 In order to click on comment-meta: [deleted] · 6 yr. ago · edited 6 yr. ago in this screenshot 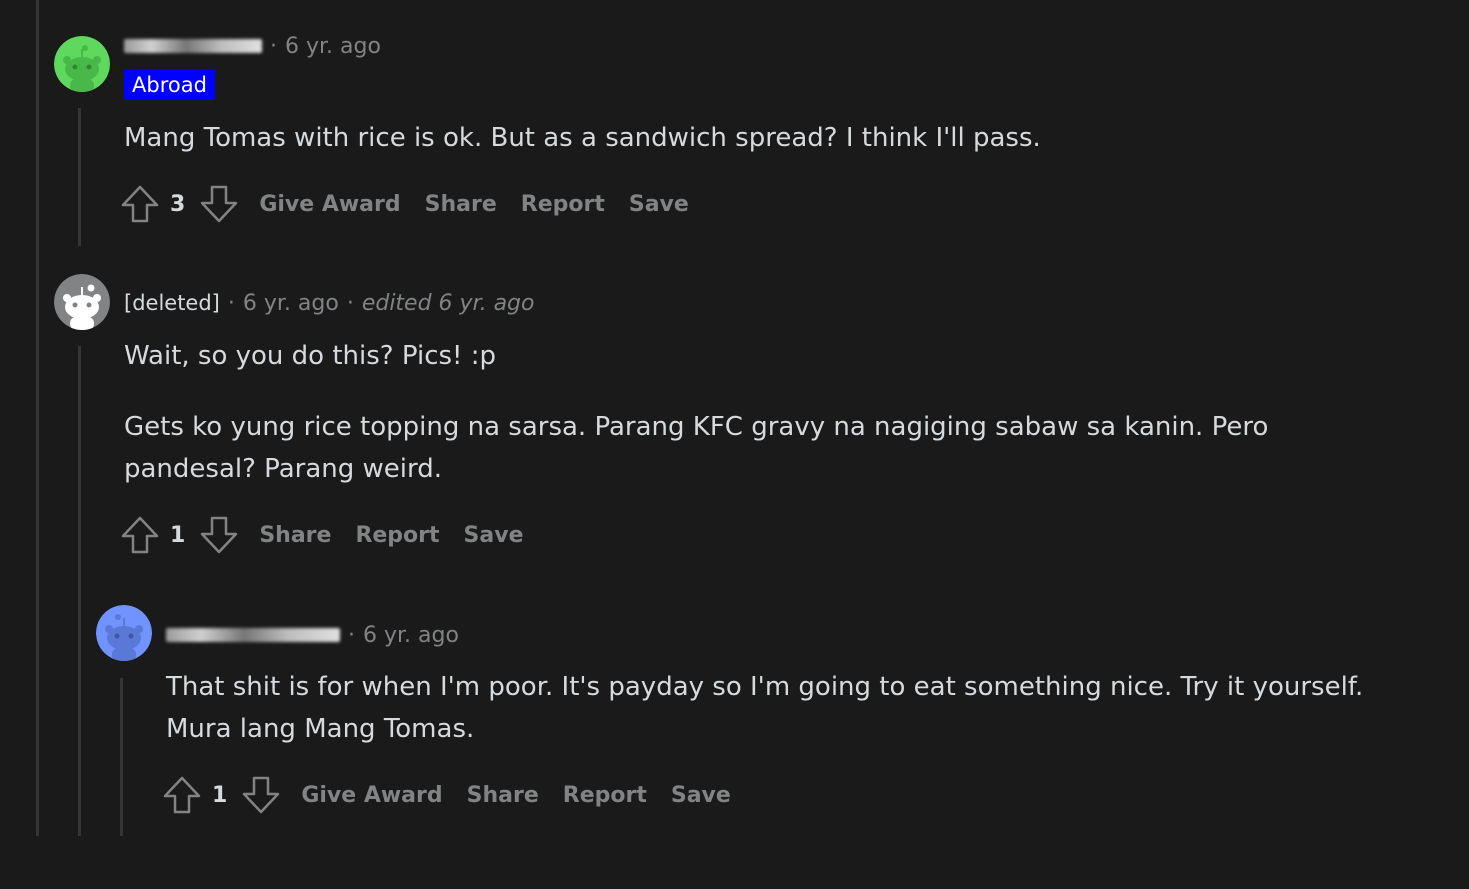, I will do `click(329, 303)`.